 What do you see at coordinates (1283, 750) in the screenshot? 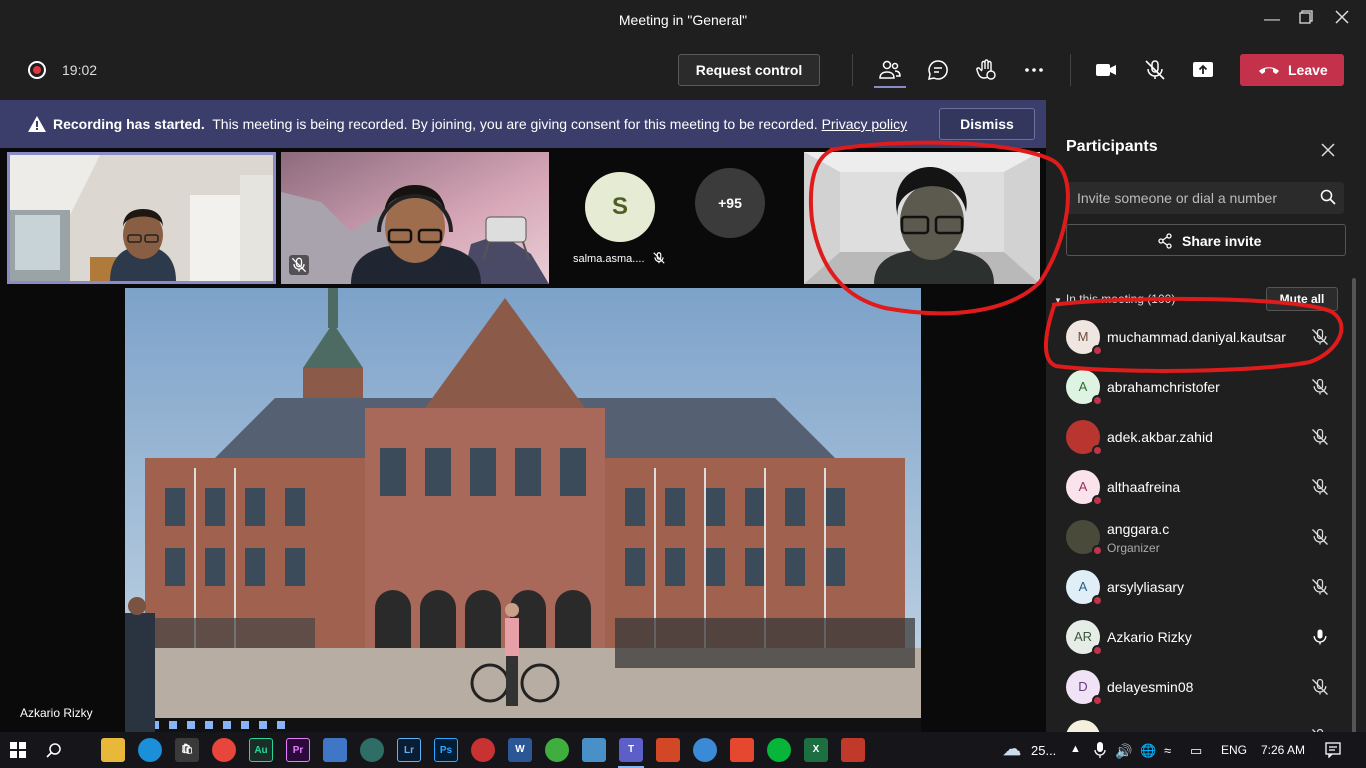
I see `clock: 7:26 AM` at bounding box center [1283, 750].